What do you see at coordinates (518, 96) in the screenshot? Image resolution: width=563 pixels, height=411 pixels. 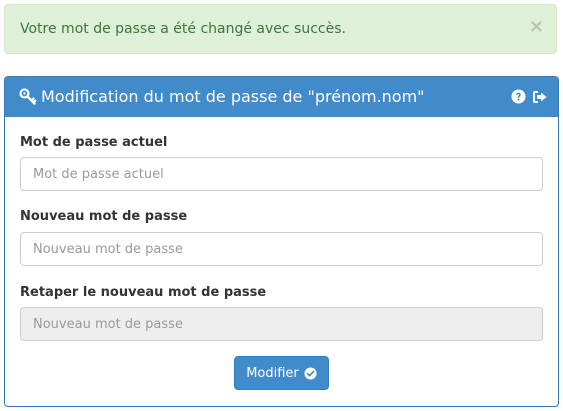 I see `question-circle-icon` at bounding box center [518, 96].